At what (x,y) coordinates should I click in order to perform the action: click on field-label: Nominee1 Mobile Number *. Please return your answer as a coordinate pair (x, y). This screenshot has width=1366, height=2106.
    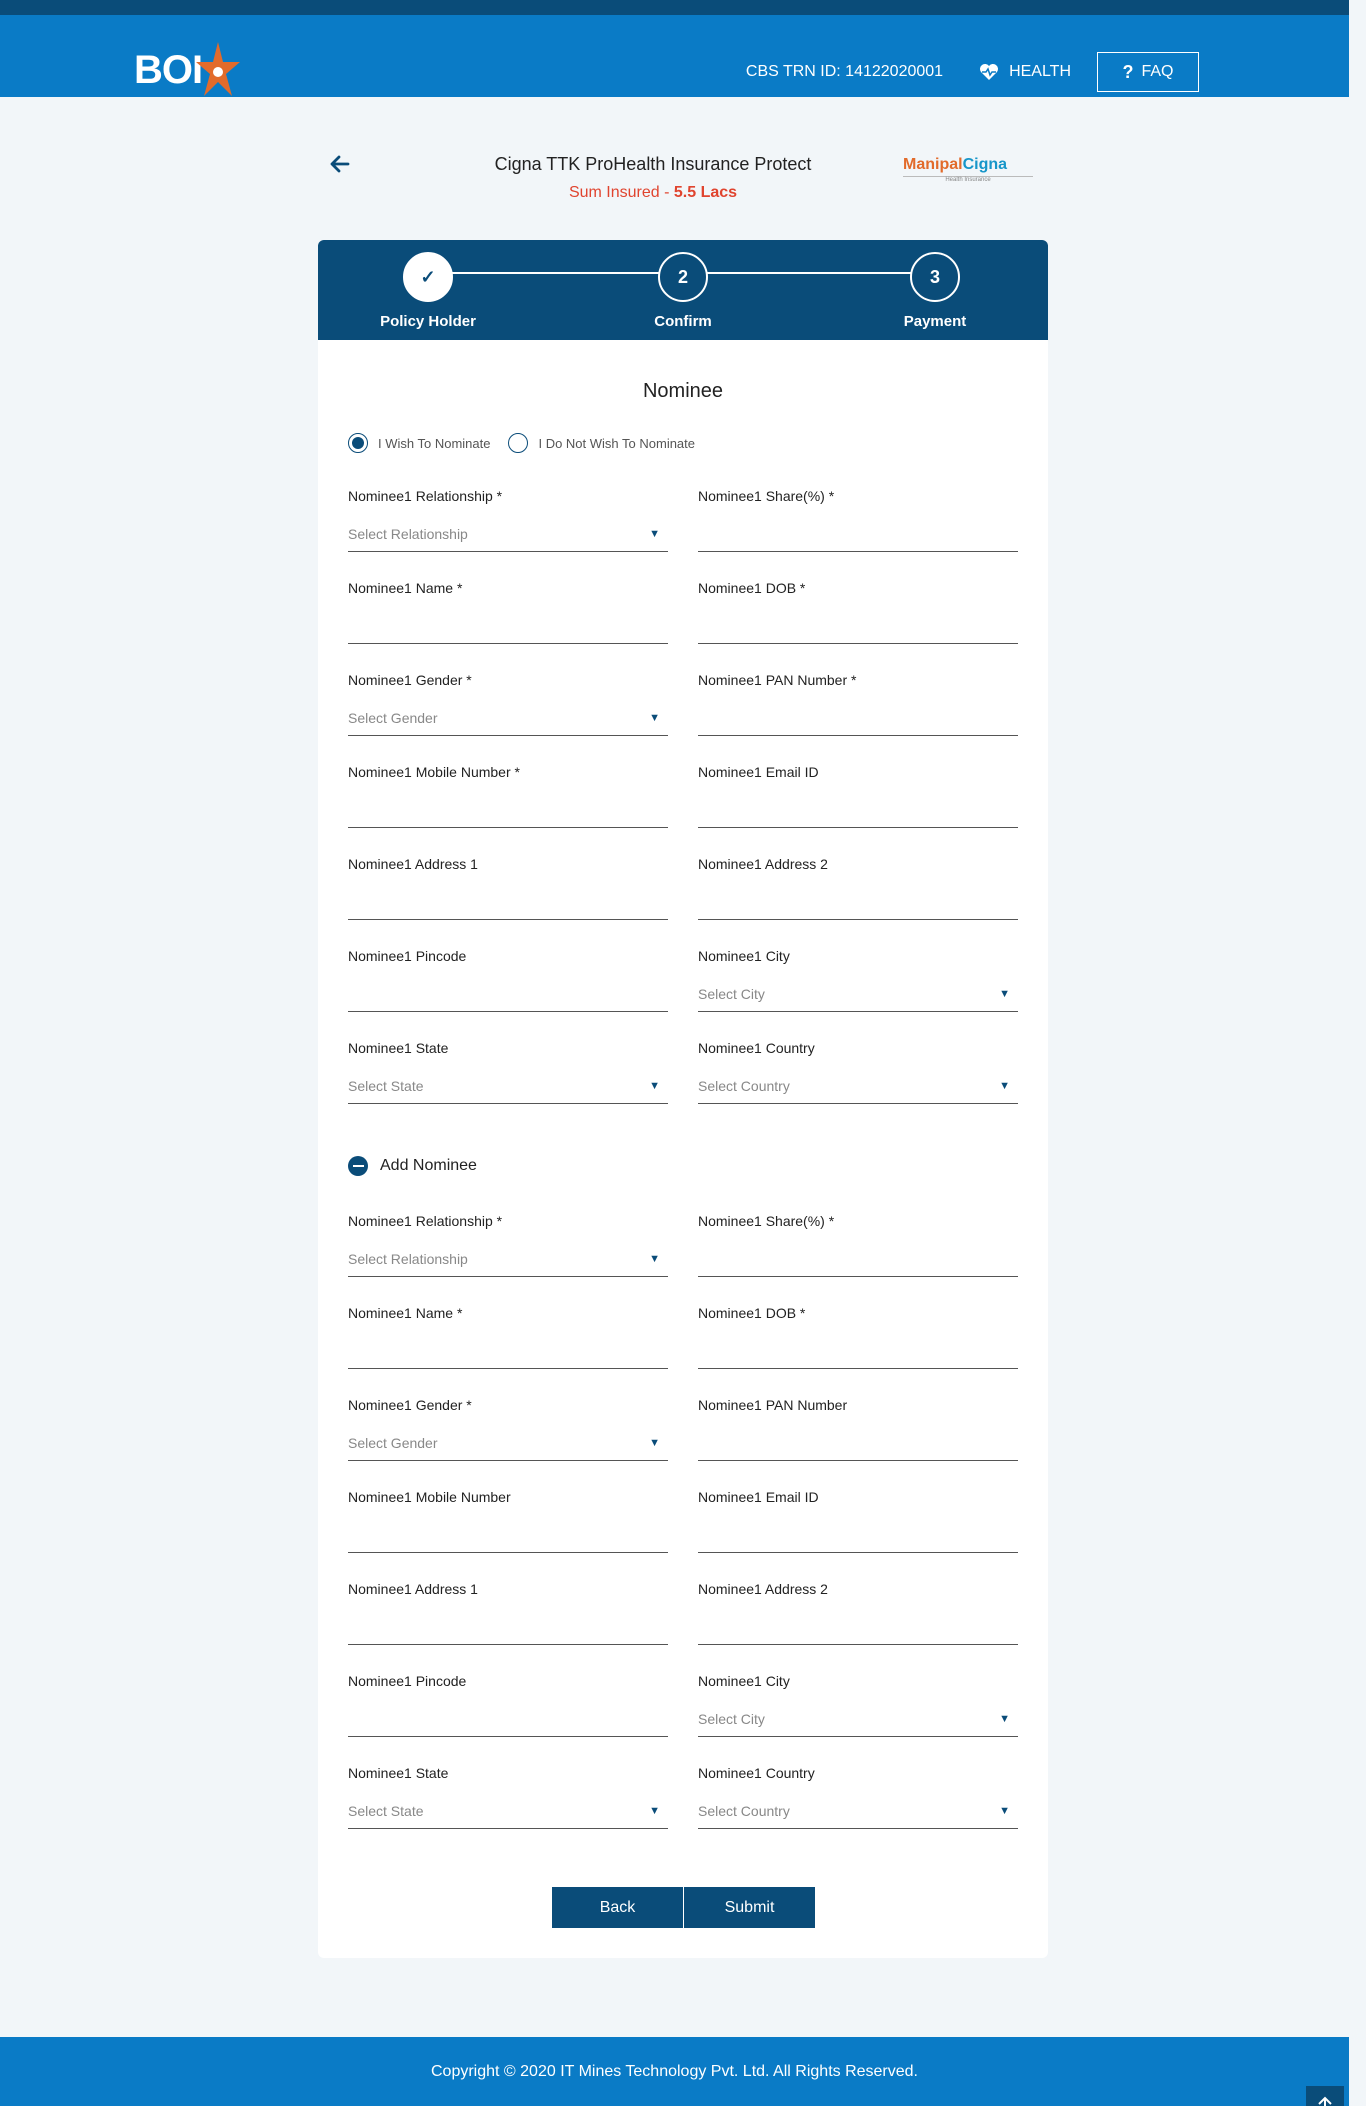
    Looking at the image, I should click on (434, 772).